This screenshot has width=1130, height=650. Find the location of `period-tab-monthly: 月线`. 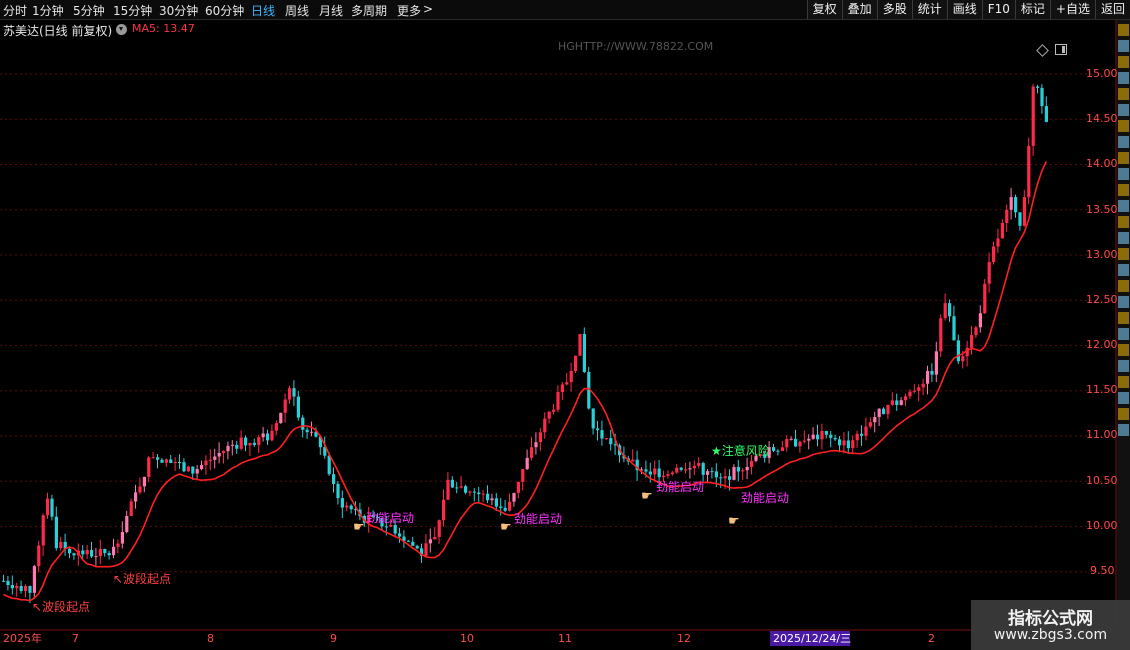

period-tab-monthly: 月线 is located at coordinates (331, 10).